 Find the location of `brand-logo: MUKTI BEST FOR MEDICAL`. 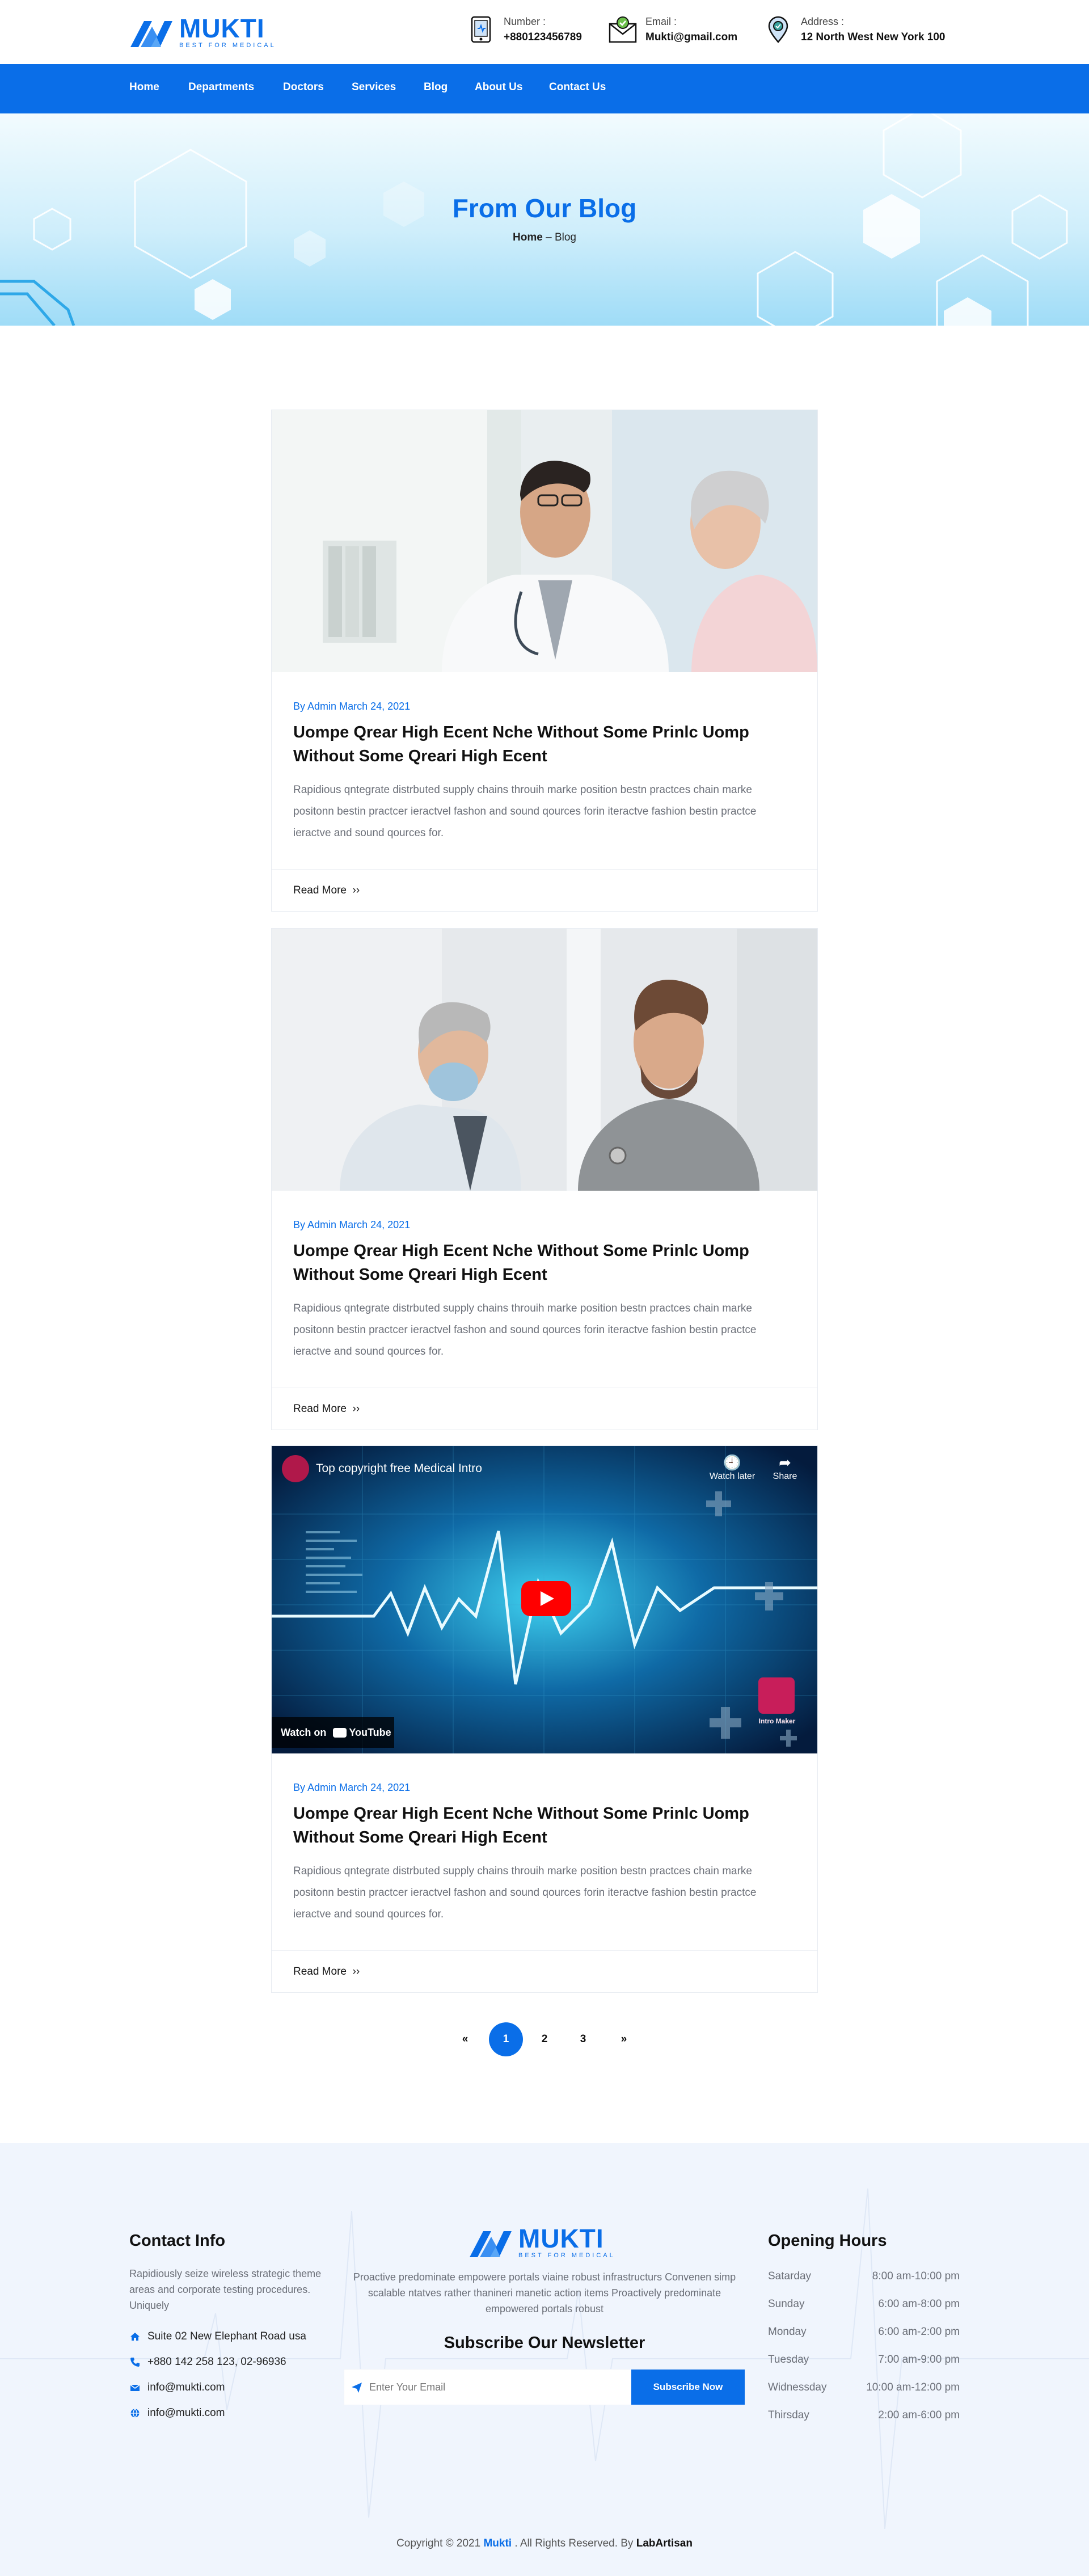

brand-logo: MUKTI BEST FOR MEDICAL is located at coordinates (202, 31).